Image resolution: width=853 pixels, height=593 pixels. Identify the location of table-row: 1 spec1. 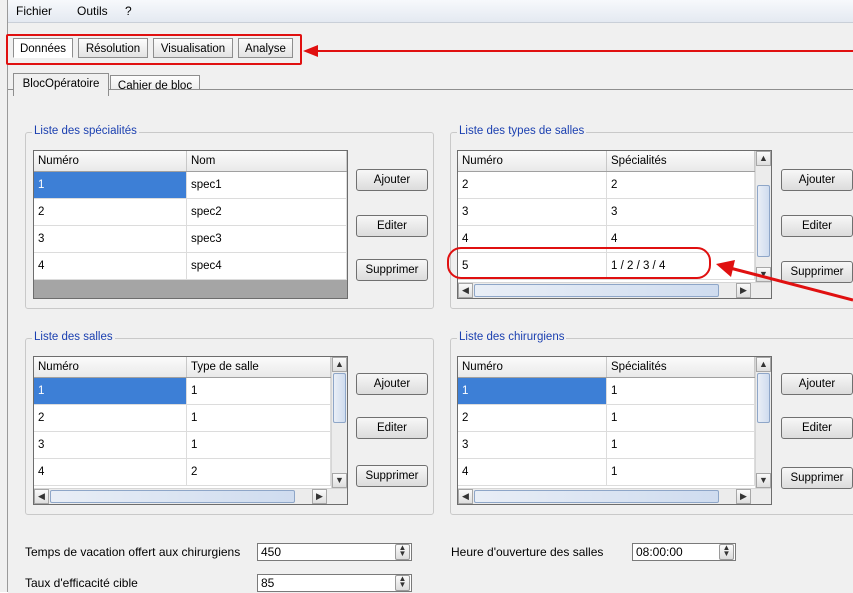
(190, 185).